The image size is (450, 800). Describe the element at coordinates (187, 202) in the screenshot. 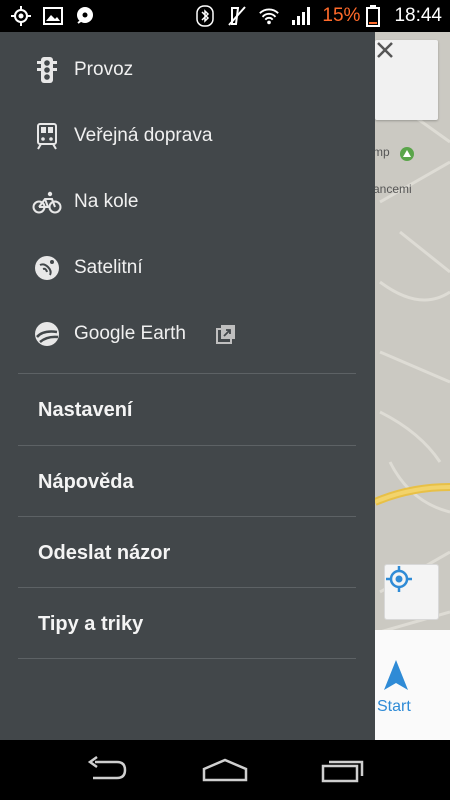

I see `layer-item-bicycle: Na kole` at that location.